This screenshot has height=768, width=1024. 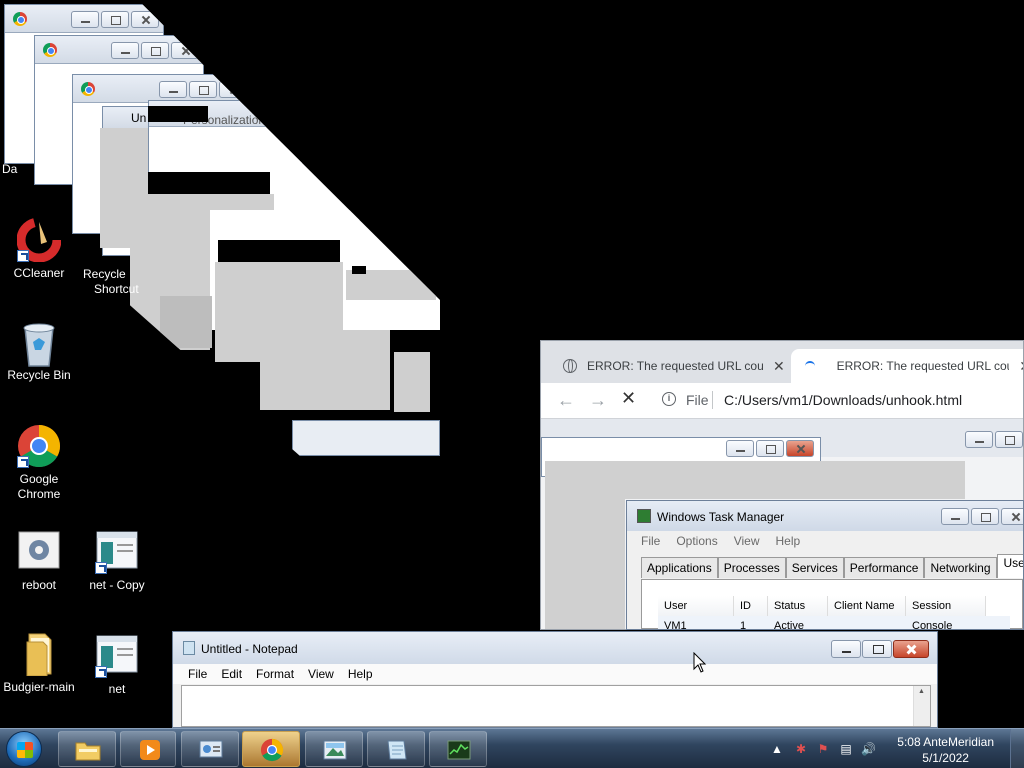 What do you see at coordinates (696, 606) in the screenshot?
I see `column-header-user: User` at bounding box center [696, 606].